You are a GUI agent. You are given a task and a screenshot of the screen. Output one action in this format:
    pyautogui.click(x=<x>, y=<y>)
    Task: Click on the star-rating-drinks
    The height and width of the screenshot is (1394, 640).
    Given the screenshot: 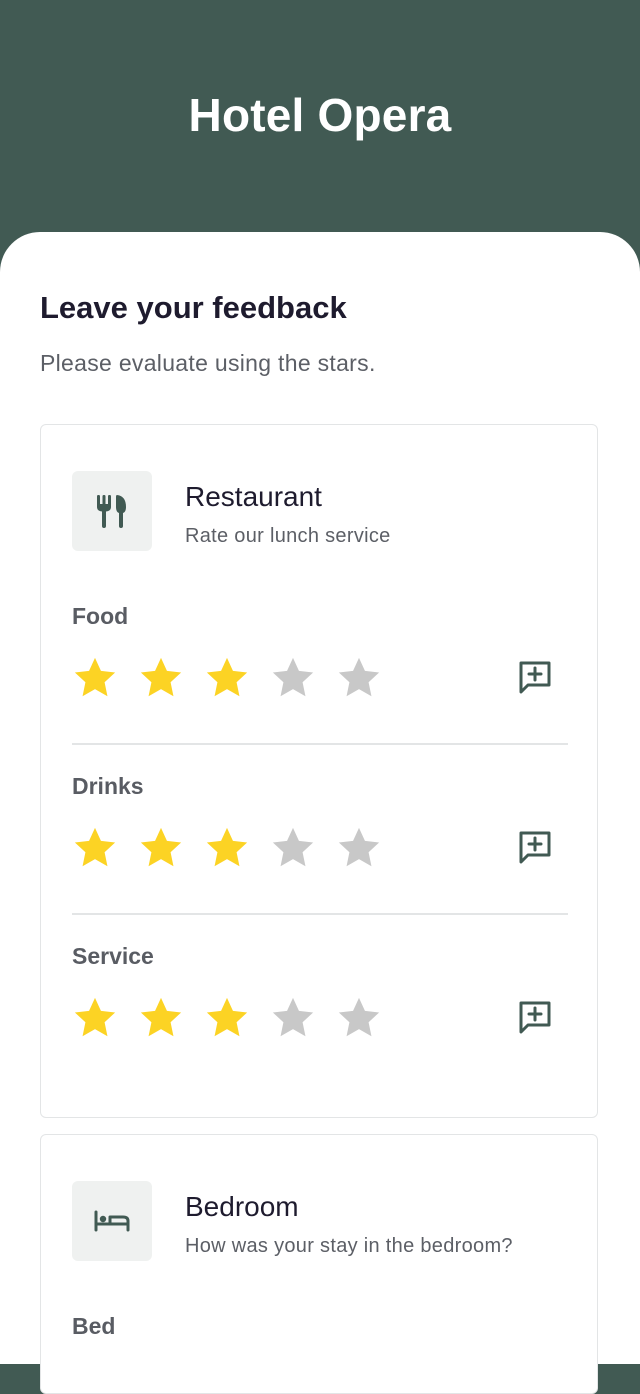 What is the action you would take?
    pyautogui.click(x=227, y=848)
    